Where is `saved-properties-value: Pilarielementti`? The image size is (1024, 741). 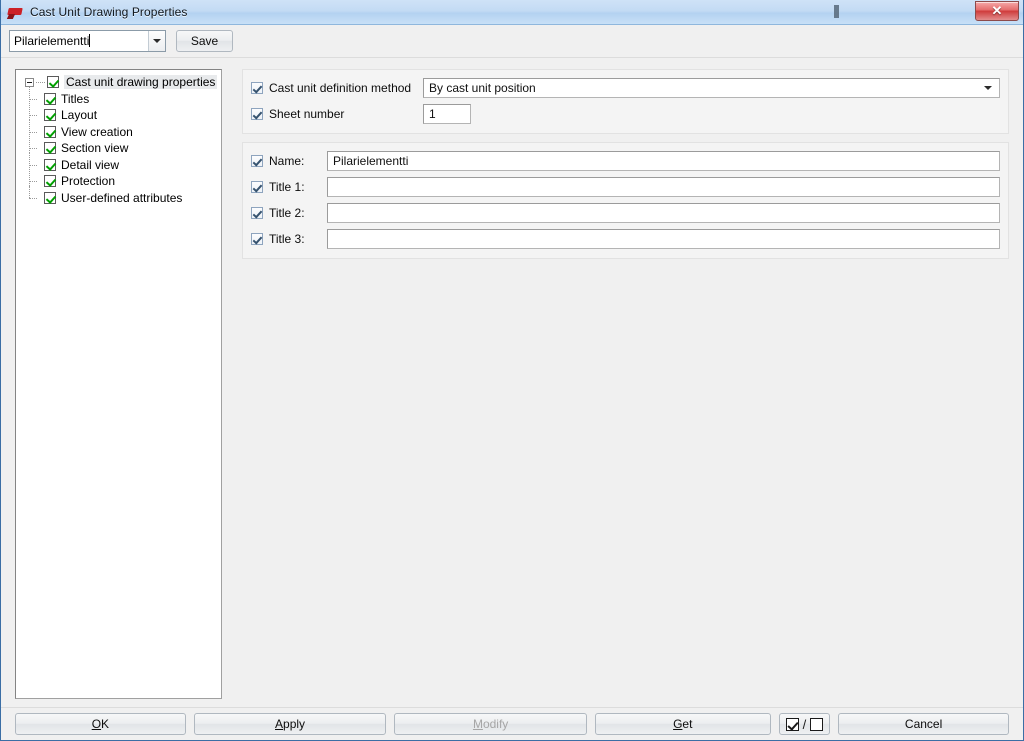 saved-properties-value: Pilarielementti is located at coordinates (79, 41).